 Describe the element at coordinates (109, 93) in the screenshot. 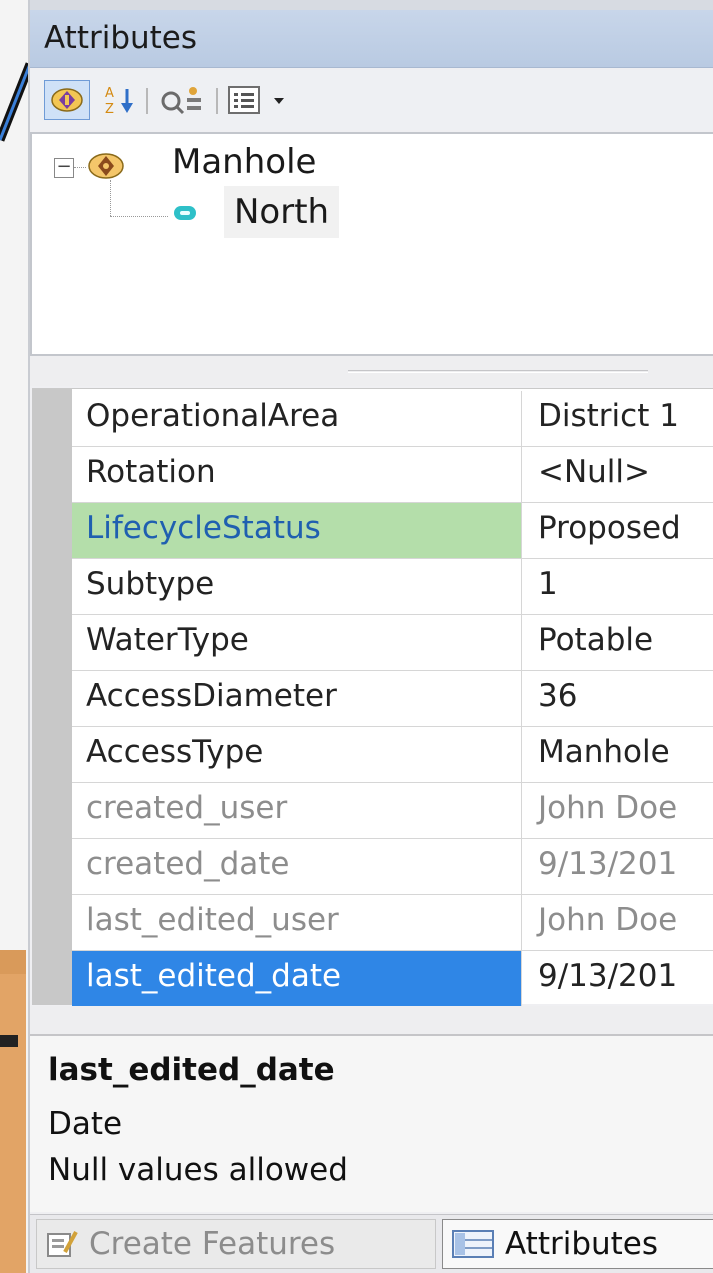

I see `svg-text: A` at that location.